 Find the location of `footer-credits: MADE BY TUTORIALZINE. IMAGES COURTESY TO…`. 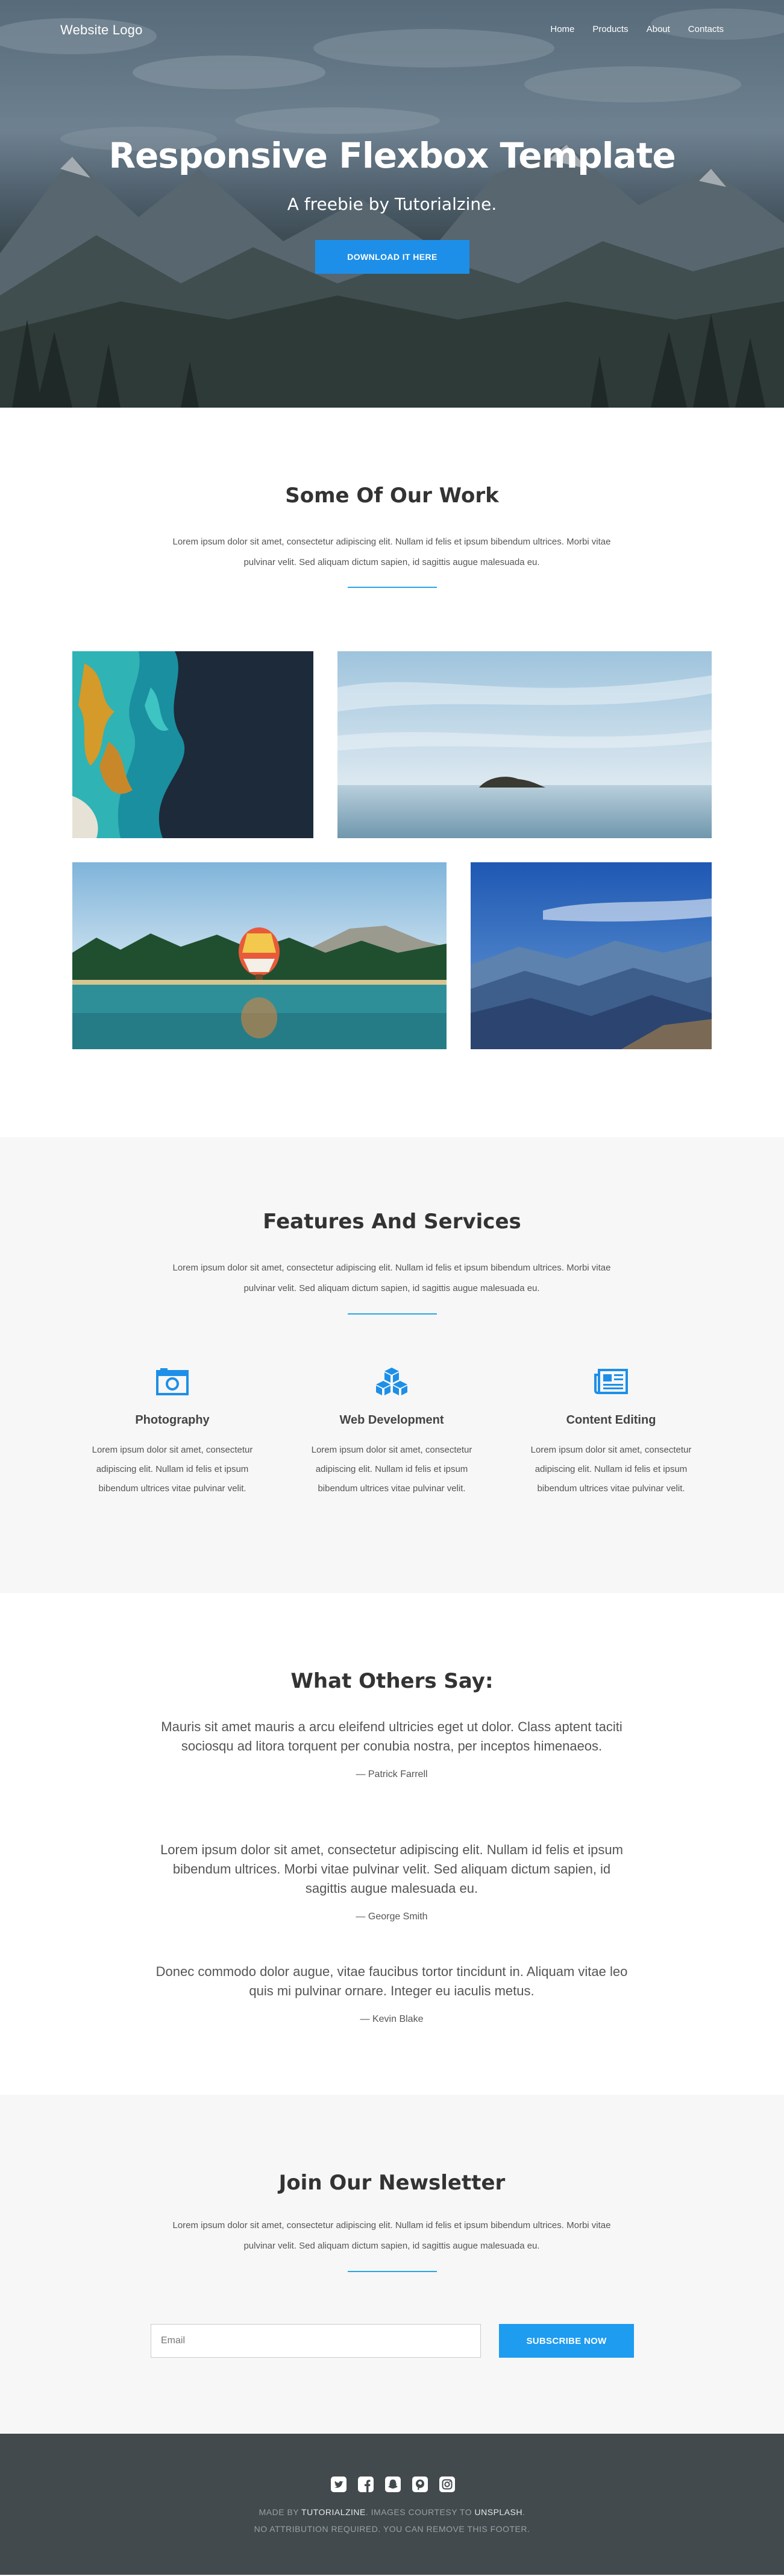

footer-credits: MADE BY TUTORIALZINE. IMAGES COURTESY TO… is located at coordinates (392, 2512).